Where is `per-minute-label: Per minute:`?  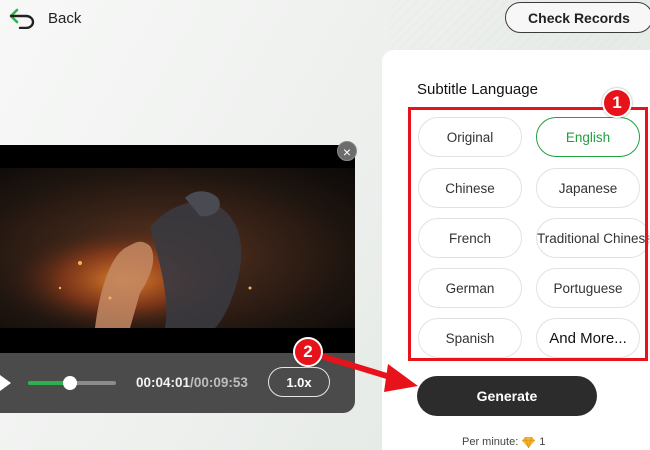 per-minute-label: Per minute: is located at coordinates (490, 442).